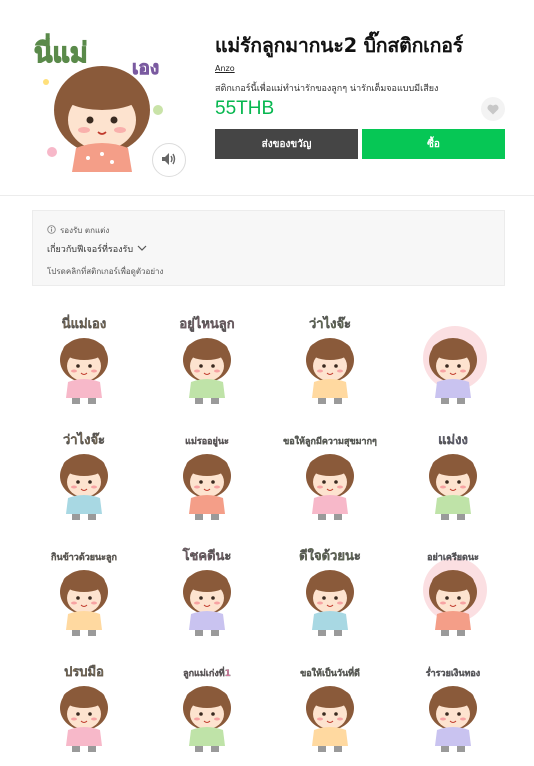 This screenshot has width=534, height=766. I want to click on sticker-item: โชคดีนะ, so click(207, 590).